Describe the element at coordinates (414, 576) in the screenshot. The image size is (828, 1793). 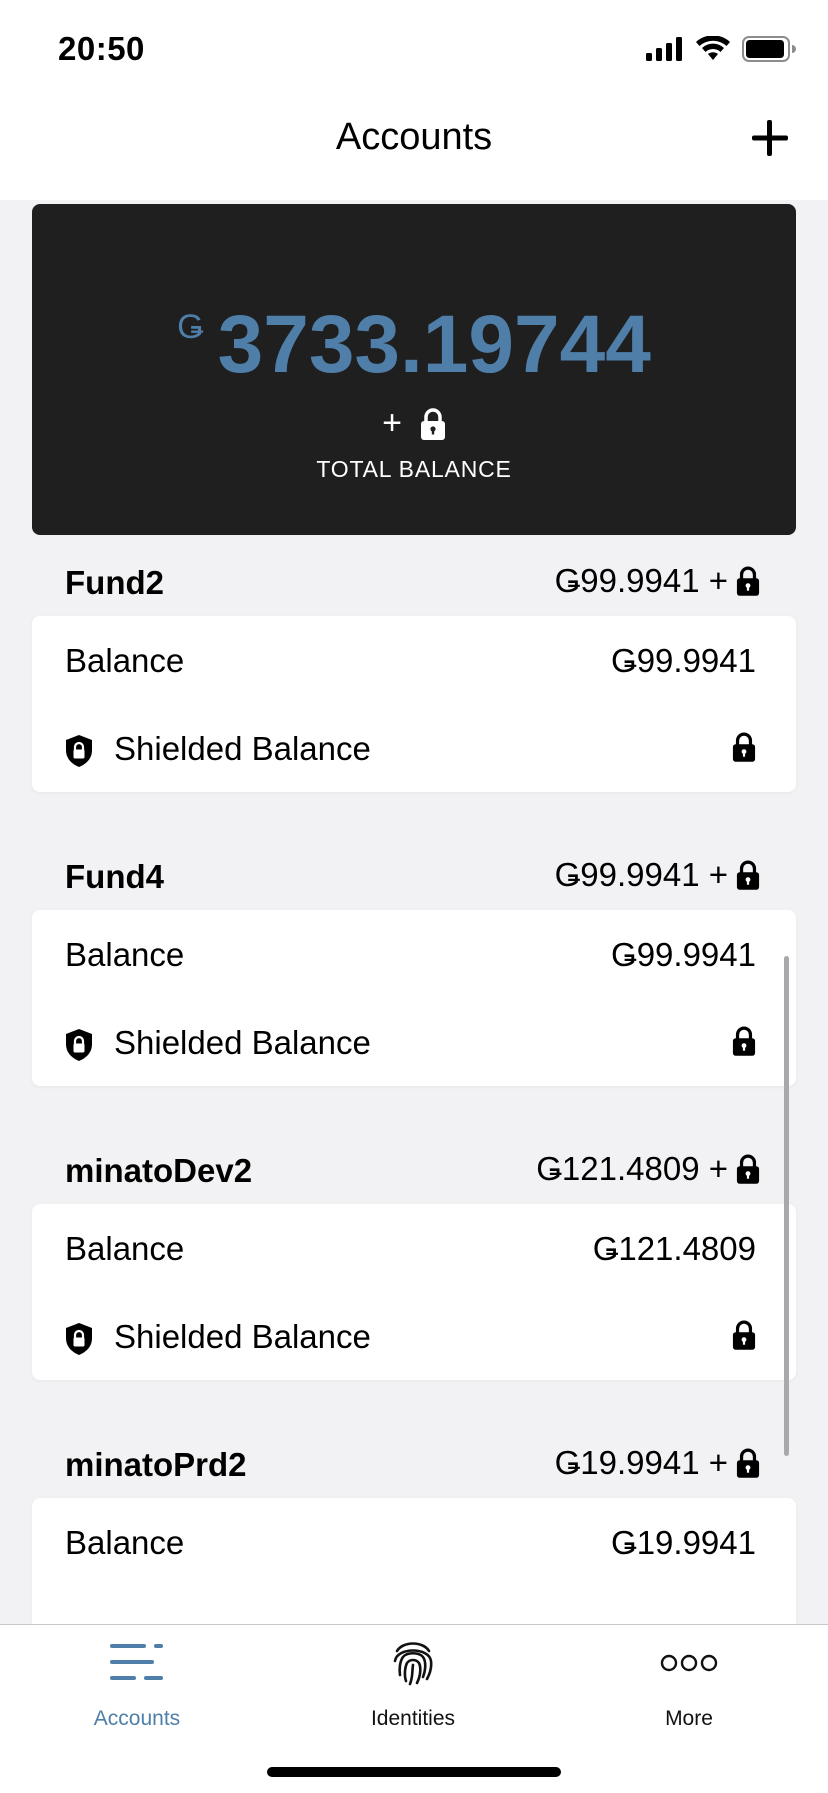
I see `account-header: Fund2 Ǥ99.9941 +` at that location.